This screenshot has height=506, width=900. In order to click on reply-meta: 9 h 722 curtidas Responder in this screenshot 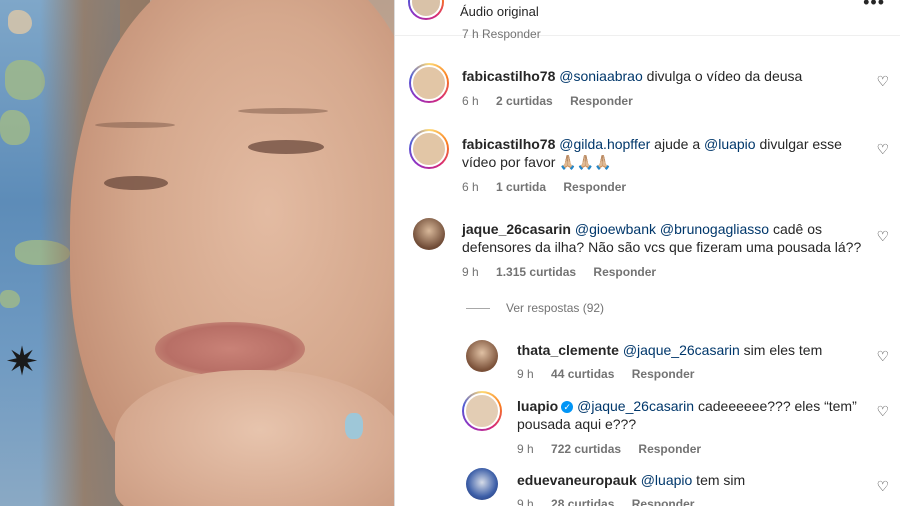, I will do `click(616, 449)`.